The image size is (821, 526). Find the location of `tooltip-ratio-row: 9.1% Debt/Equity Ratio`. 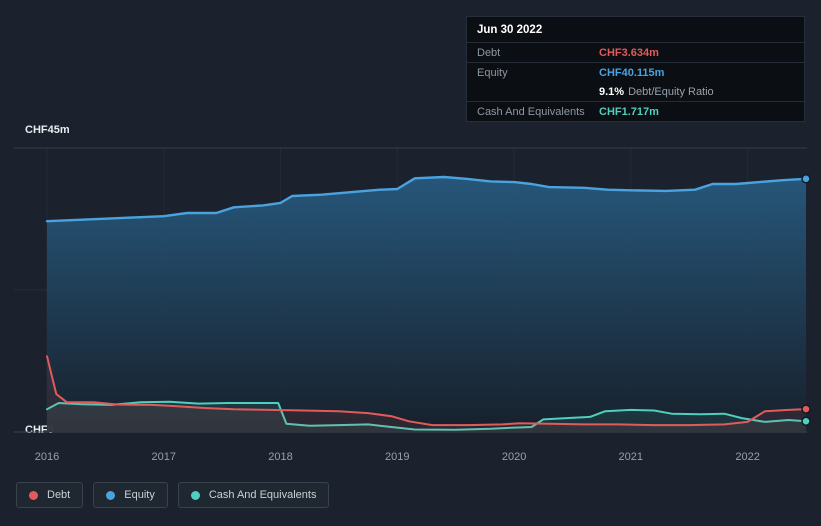

tooltip-ratio-row: 9.1% Debt/Equity Ratio is located at coordinates (635, 92).